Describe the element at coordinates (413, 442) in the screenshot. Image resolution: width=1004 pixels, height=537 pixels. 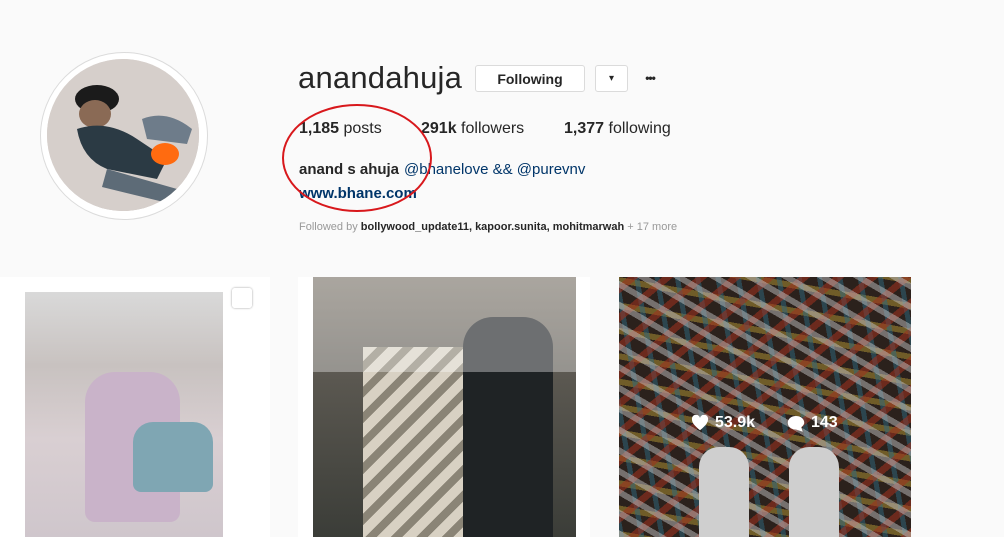
I see `post-2-dress` at that location.